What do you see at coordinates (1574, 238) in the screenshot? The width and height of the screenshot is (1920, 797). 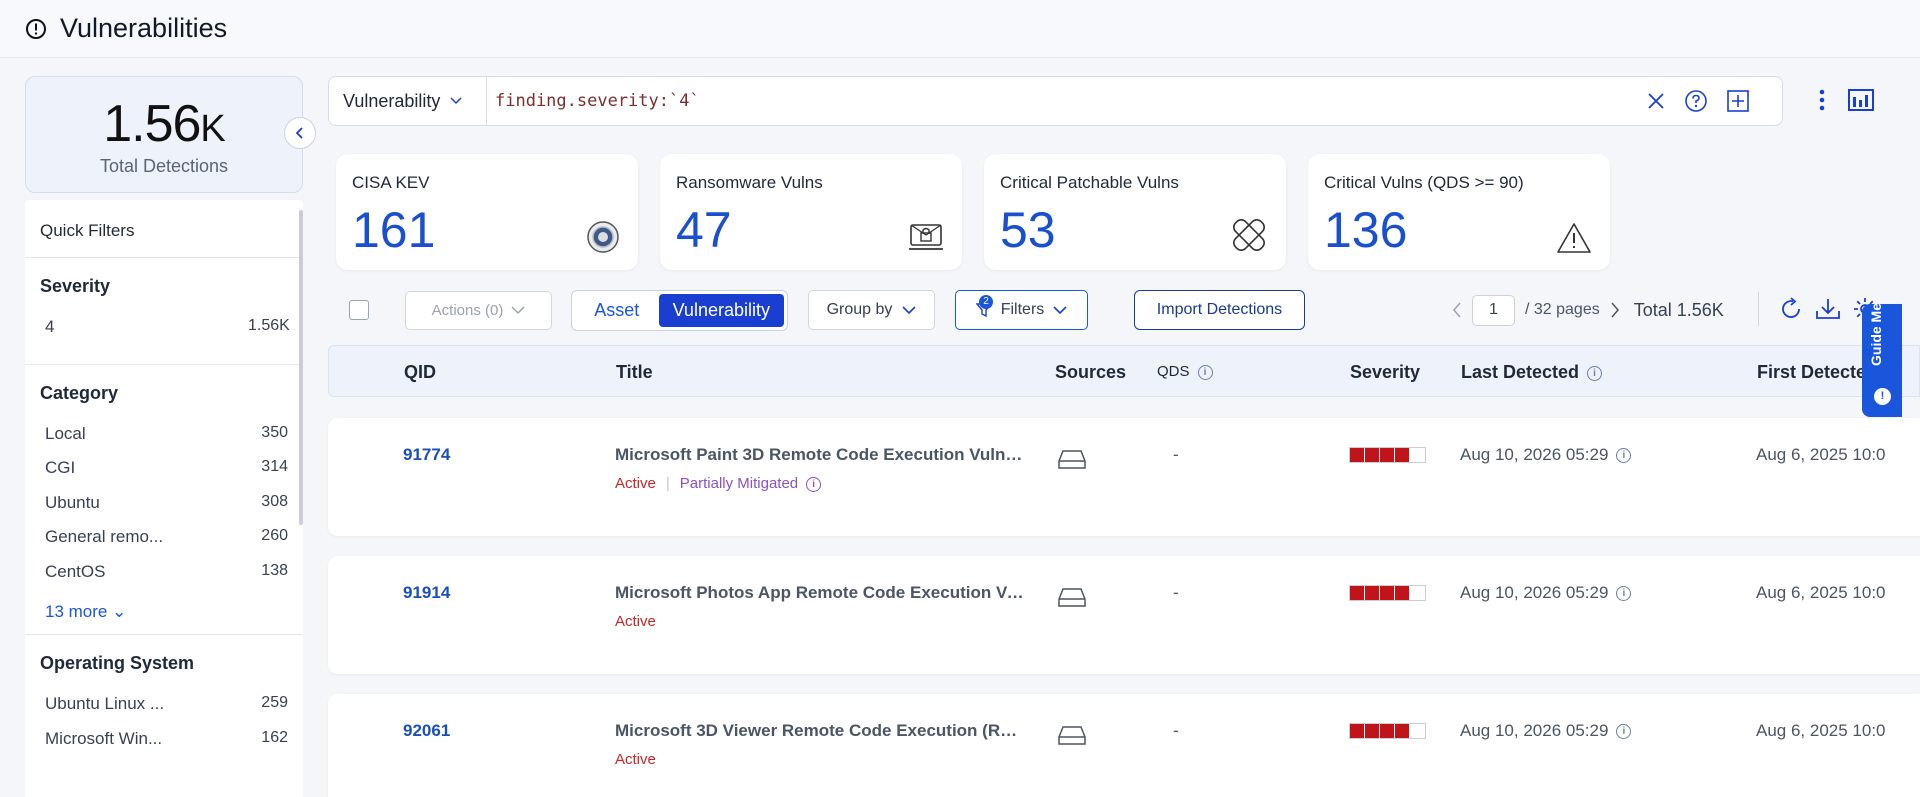 I see `warning-icon` at bounding box center [1574, 238].